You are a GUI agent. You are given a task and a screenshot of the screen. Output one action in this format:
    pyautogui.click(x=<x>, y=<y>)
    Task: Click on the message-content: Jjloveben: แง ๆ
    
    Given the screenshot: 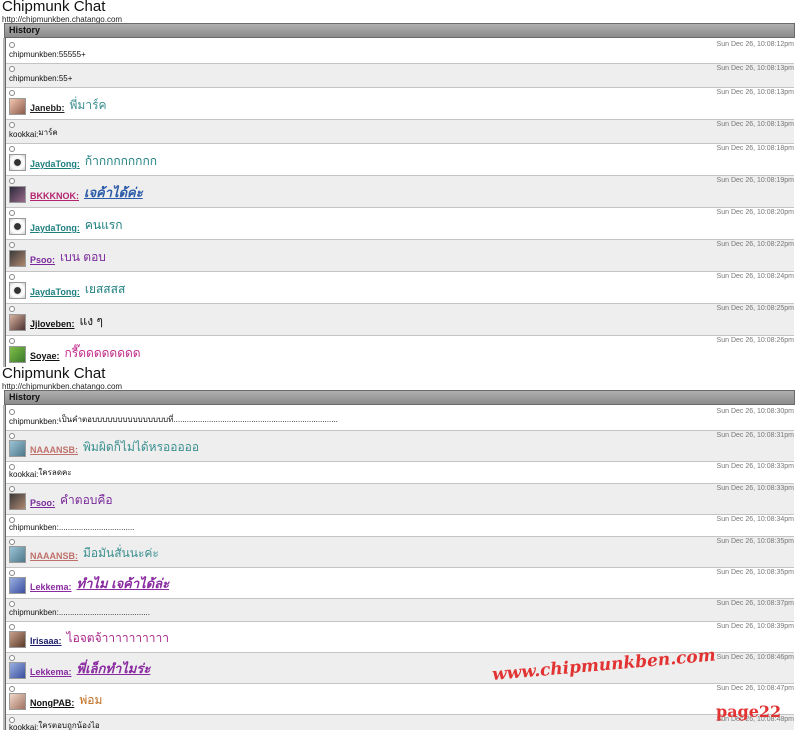 What is the action you would take?
    pyautogui.click(x=56, y=321)
    